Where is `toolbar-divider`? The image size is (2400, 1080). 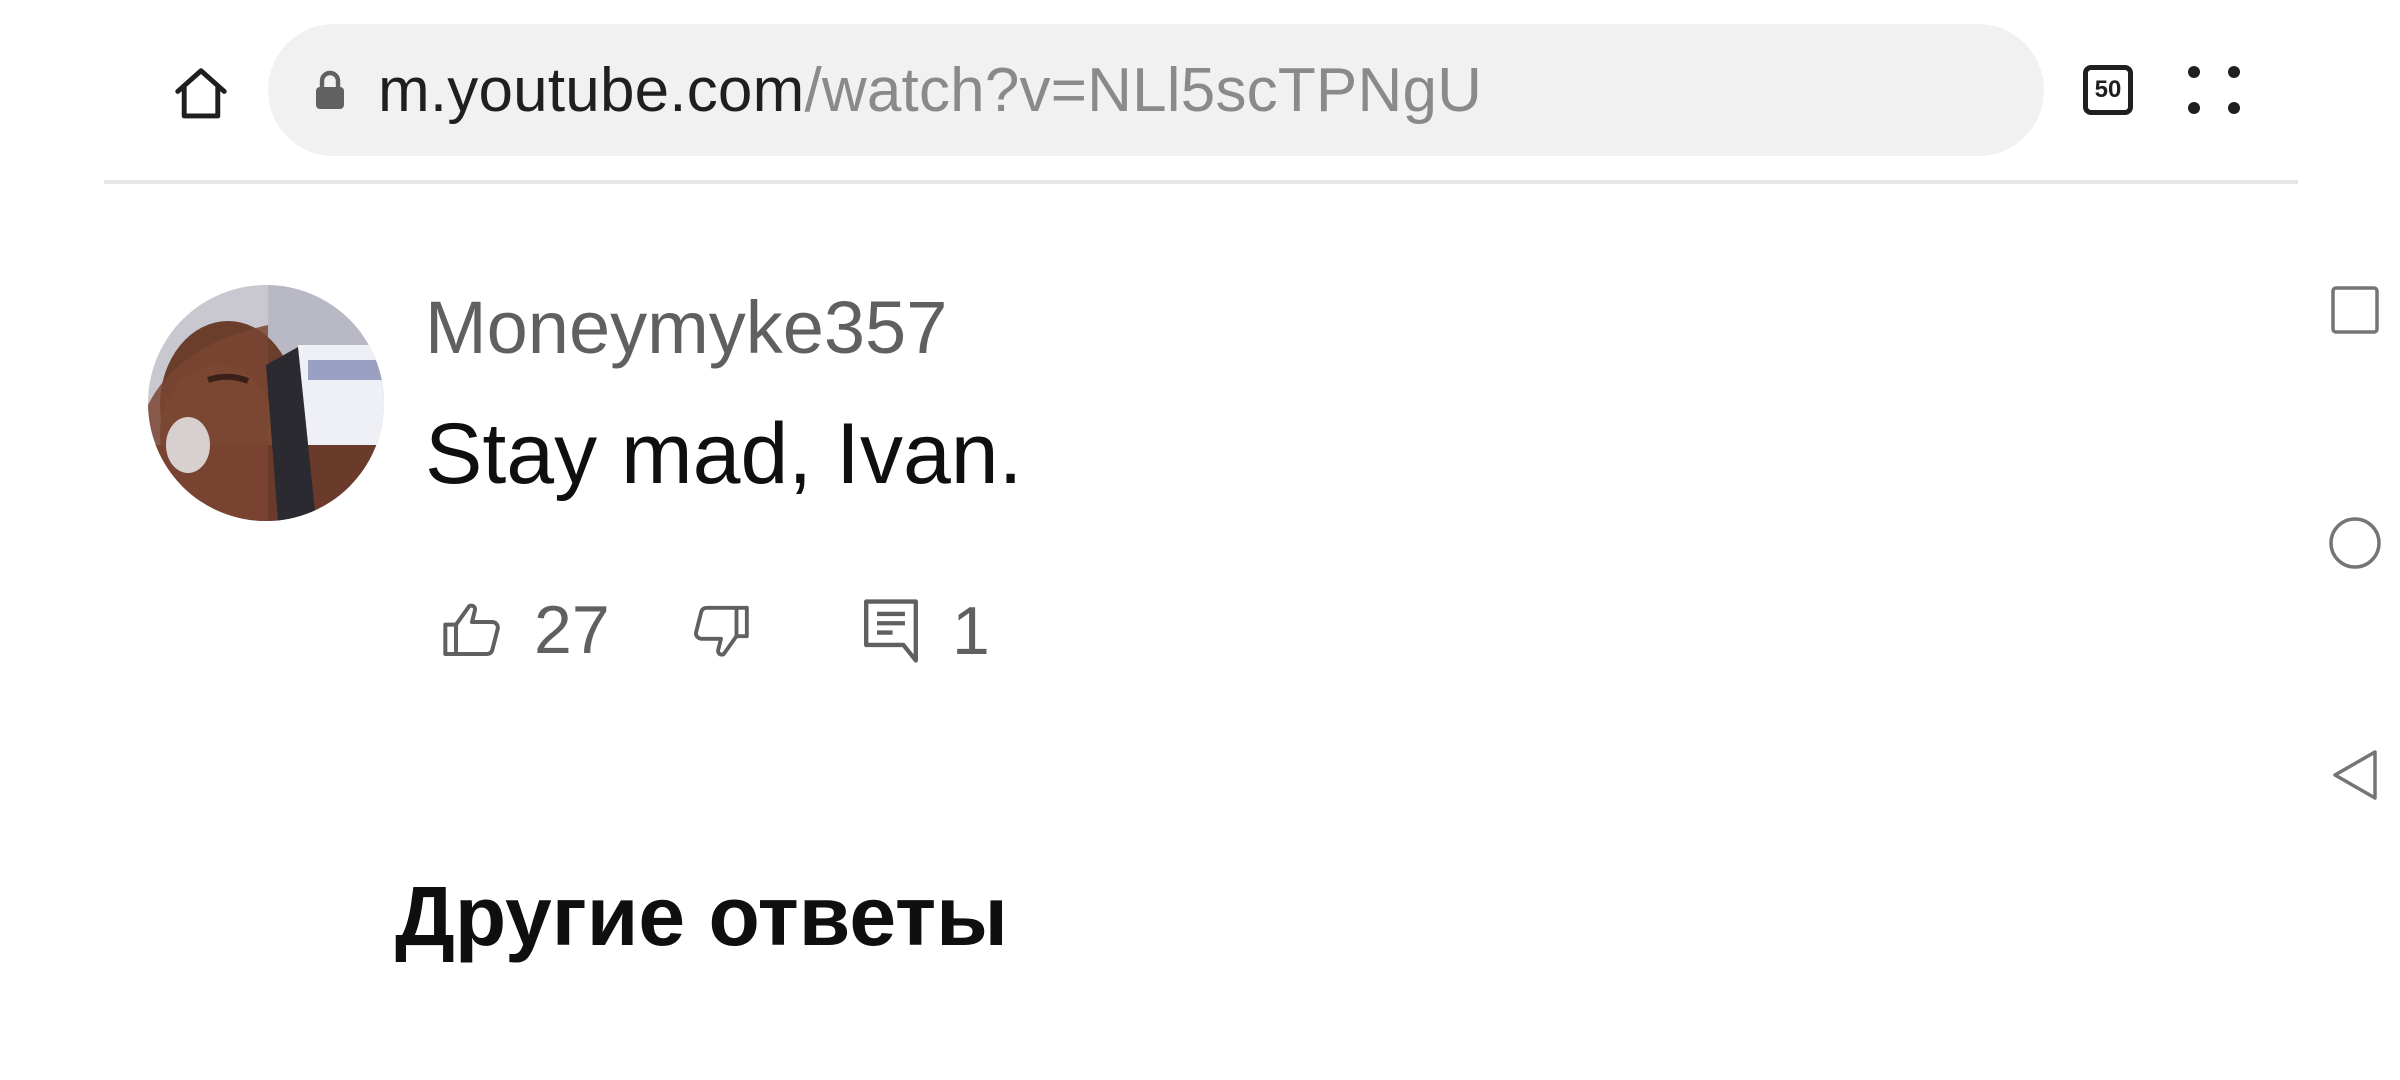
toolbar-divider is located at coordinates (1201, 182).